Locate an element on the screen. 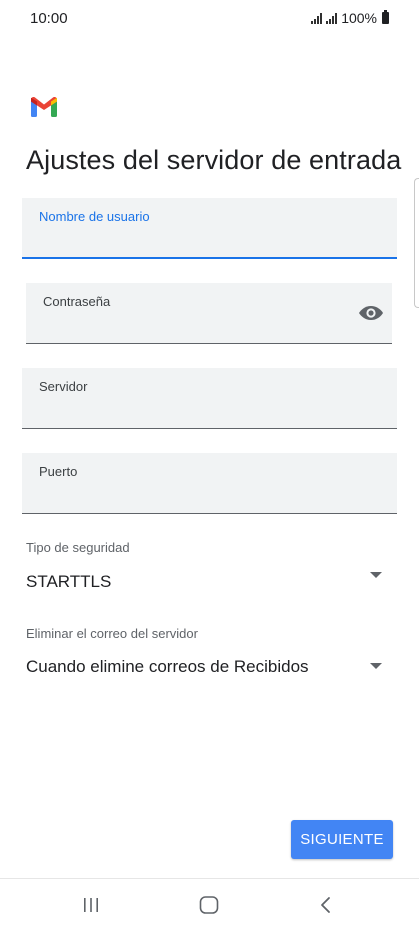 Image resolution: width=419 pixels, height=931 pixels. server-input is located at coordinates (192, 411).